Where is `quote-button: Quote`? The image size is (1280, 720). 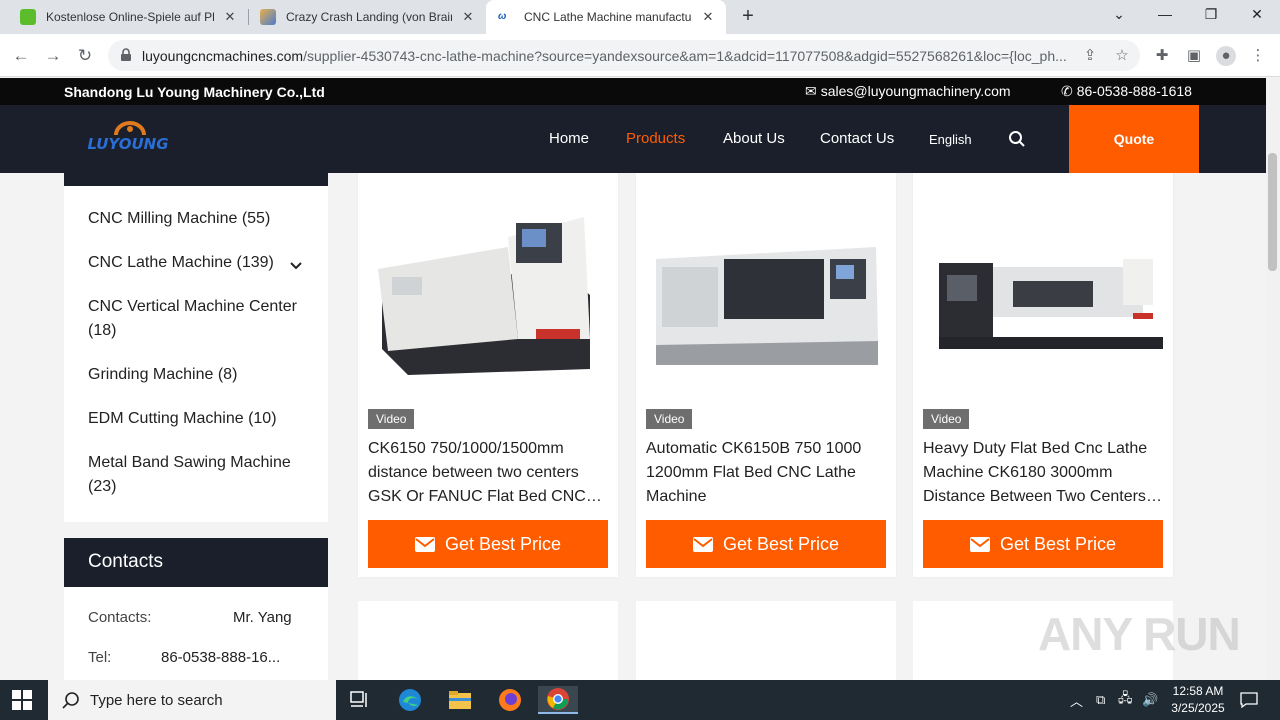 quote-button: Quote is located at coordinates (1134, 139).